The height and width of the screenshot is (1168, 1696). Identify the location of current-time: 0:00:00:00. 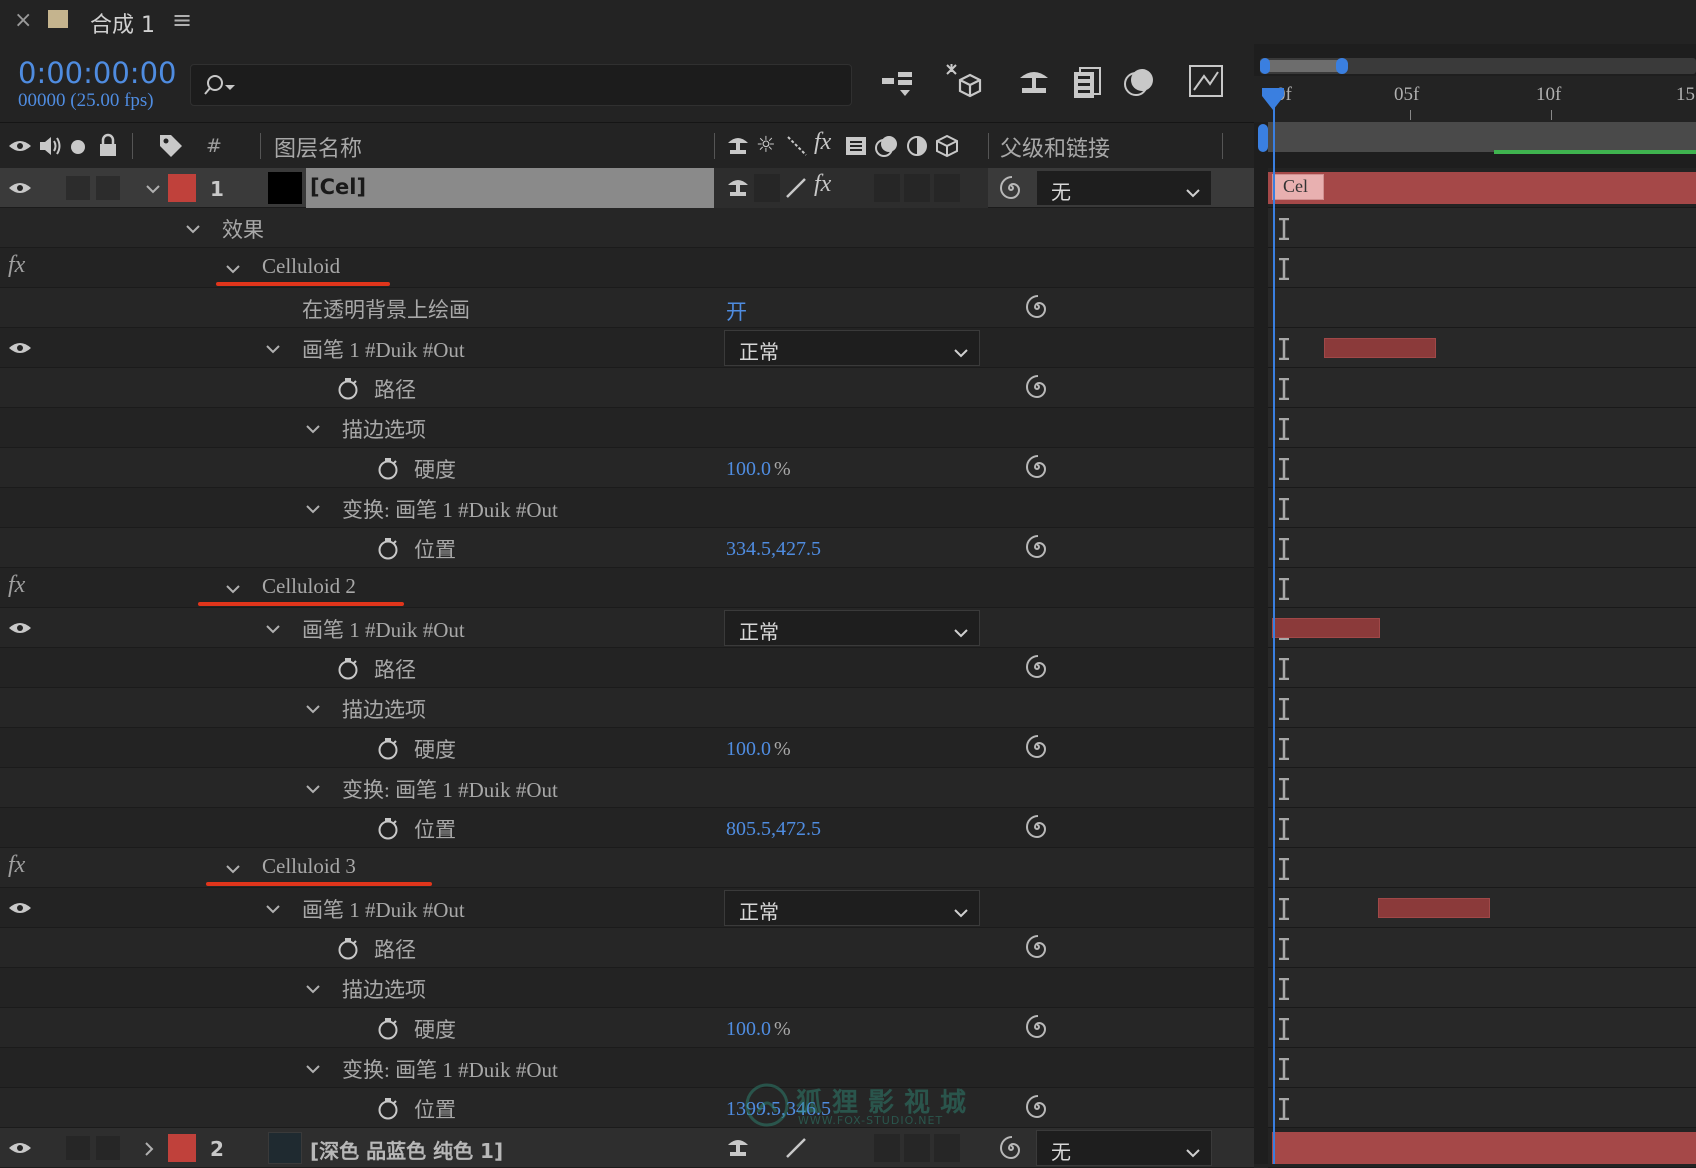
(97, 73).